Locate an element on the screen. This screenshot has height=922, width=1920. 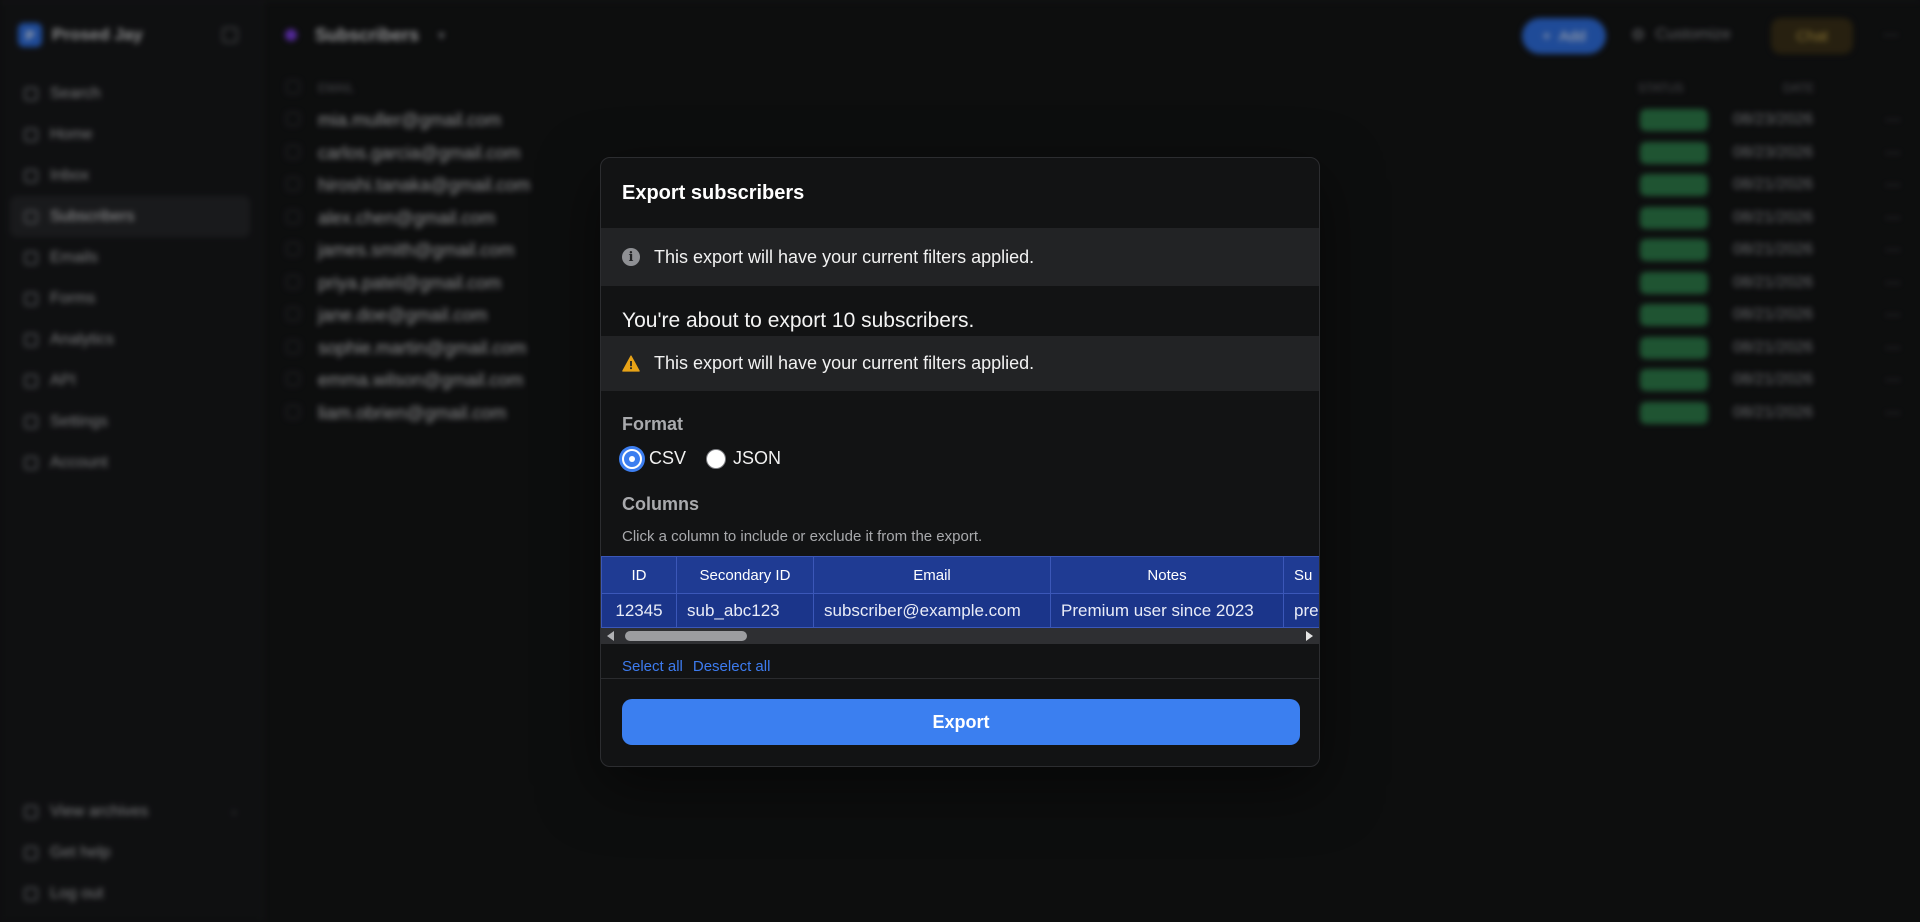
sample-cell-email: subscriber@example.com is located at coordinates (932, 610).